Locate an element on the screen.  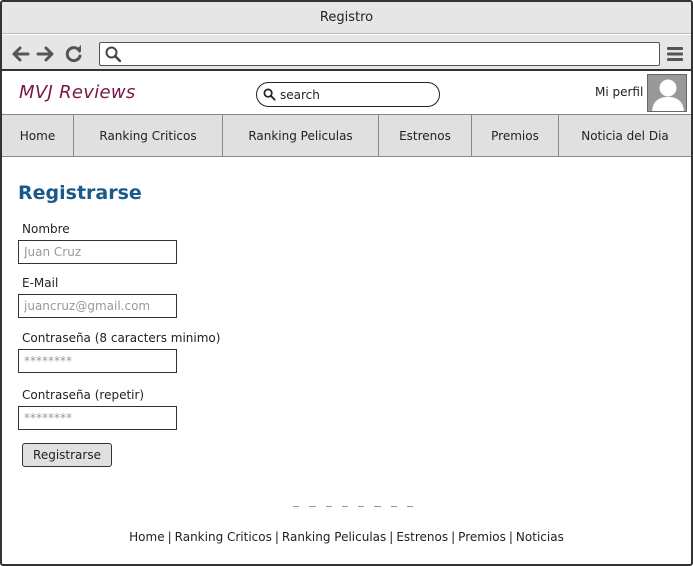
forward-button is located at coordinates (45, 54).